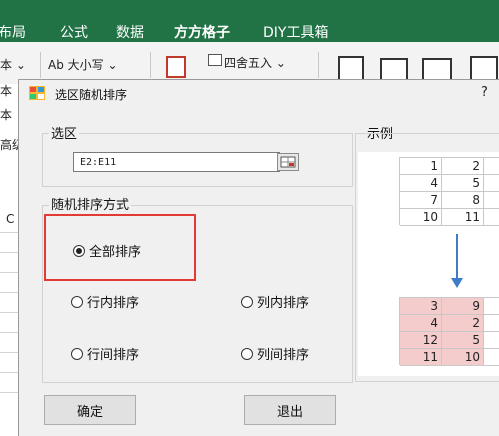  I want to click on case-dropdown: Ab 大小写 ⌄, so click(83, 64).